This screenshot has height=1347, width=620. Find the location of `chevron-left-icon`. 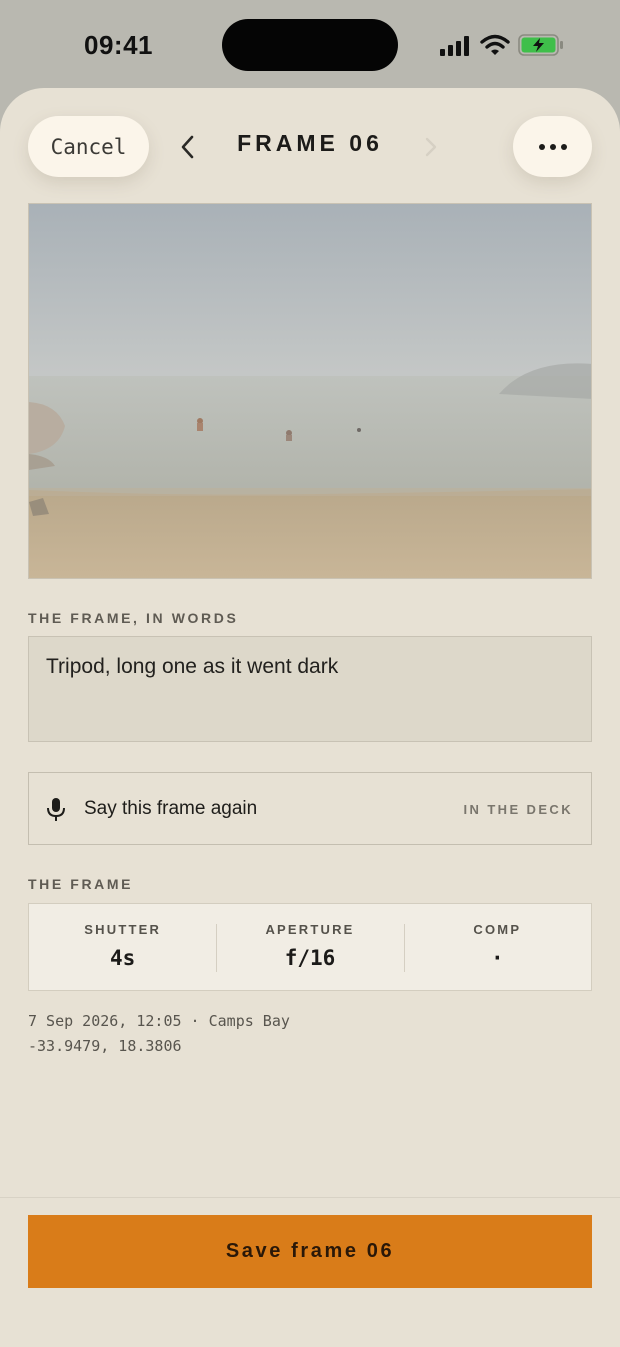

chevron-left-icon is located at coordinates (187, 147).